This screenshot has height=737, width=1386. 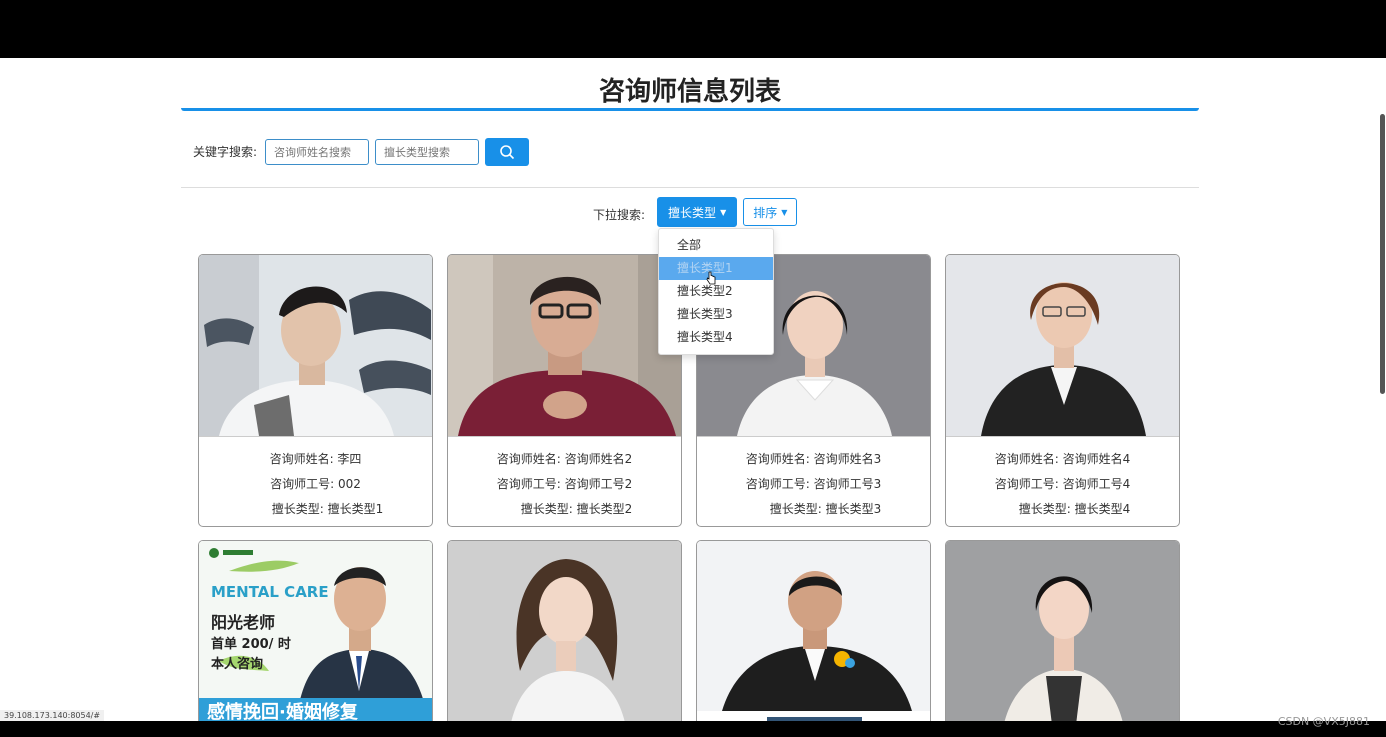 What do you see at coordinates (813, 484) in the screenshot?
I see `counselor-id: 咨询师工号: 咨询师工号3` at bounding box center [813, 484].